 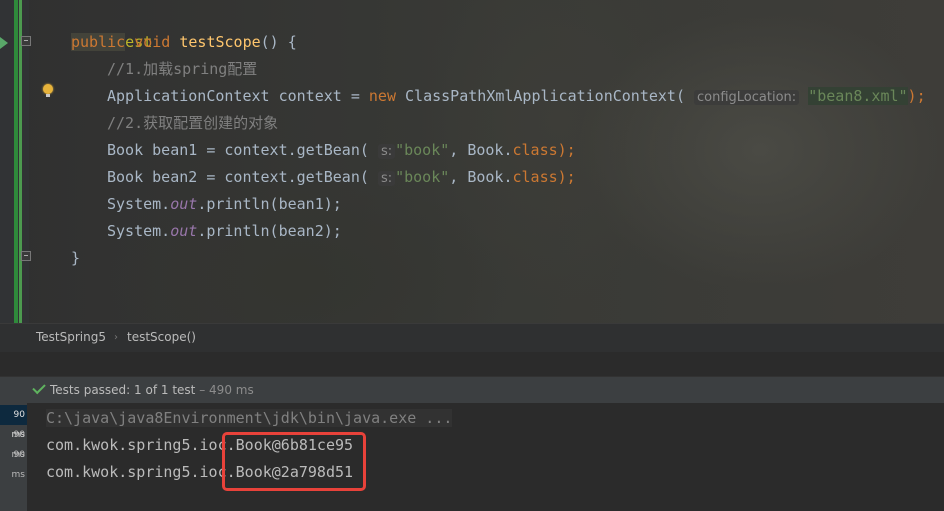 I want to click on bean2-declaration: Book bean2 = context.getBean(, so click(x=238, y=177).